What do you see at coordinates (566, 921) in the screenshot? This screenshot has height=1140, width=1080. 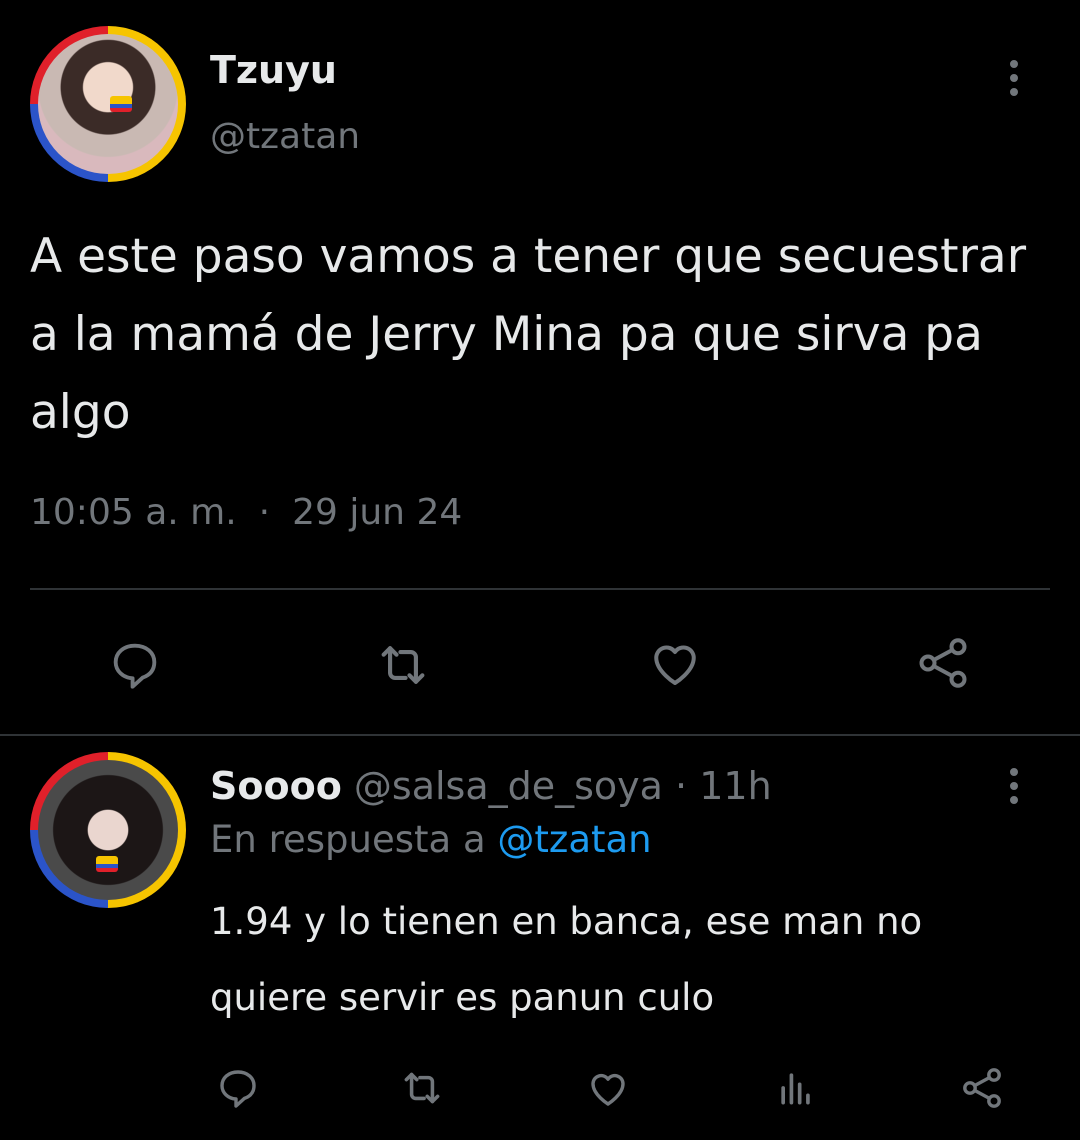 I see `reply-text-line: 1.94 y lo tienen en banca, ese man no` at bounding box center [566, 921].